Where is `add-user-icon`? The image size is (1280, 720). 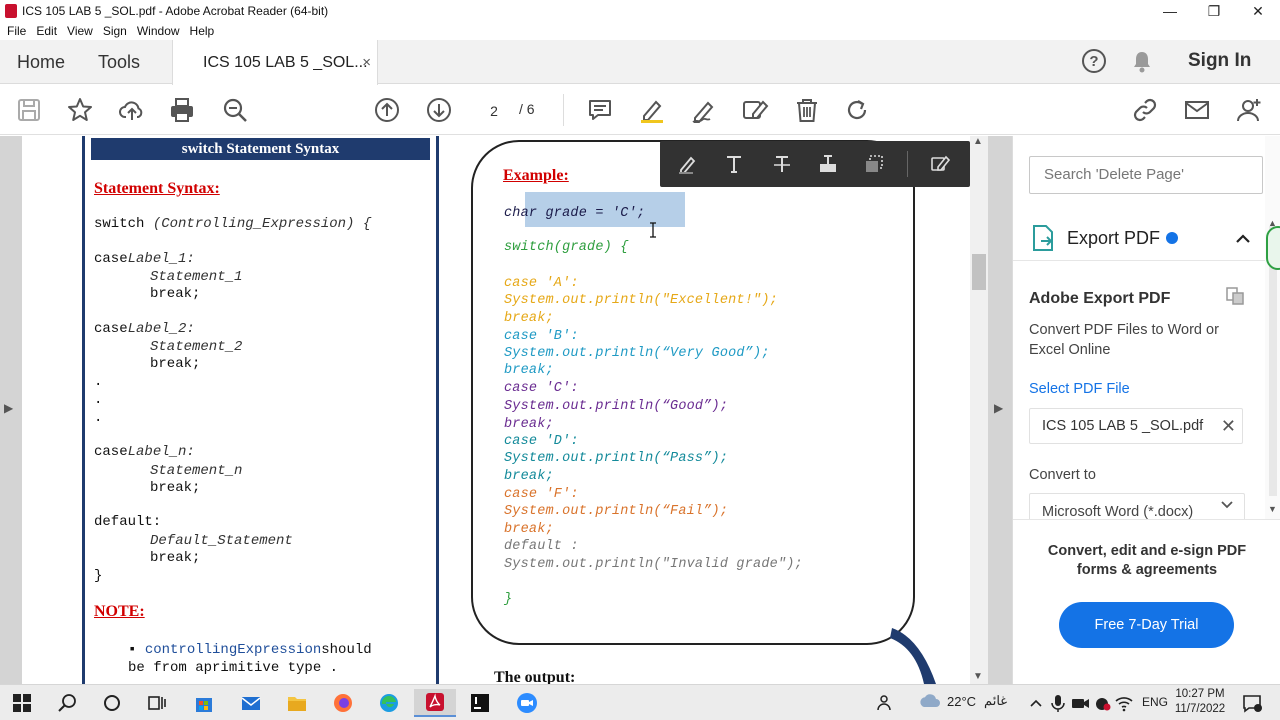 add-user-icon is located at coordinates (1249, 110).